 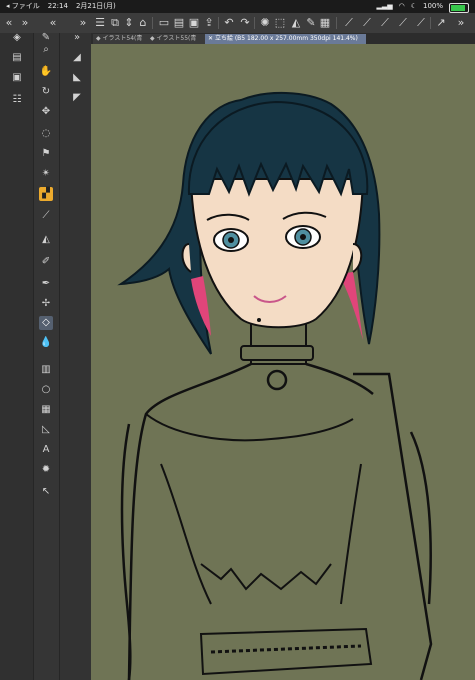 I want to click on frame-icon: ▦, so click(x=46, y=410).